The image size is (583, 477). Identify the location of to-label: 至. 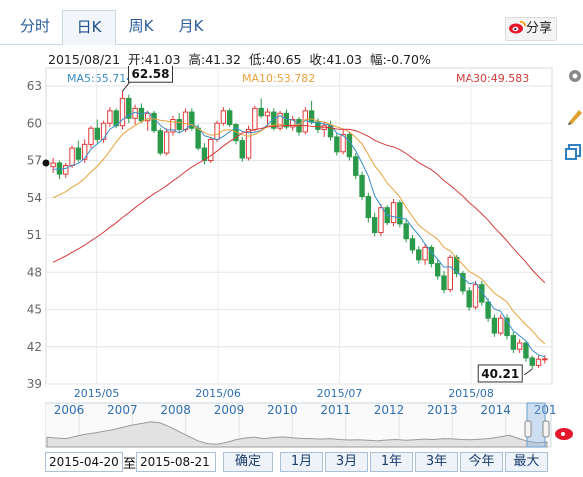
(130, 464).